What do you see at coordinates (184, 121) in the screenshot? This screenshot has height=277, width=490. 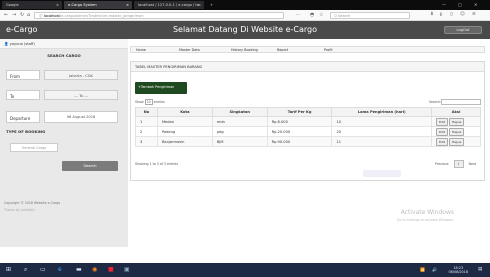 I see `cell-kota: Medan` at bounding box center [184, 121].